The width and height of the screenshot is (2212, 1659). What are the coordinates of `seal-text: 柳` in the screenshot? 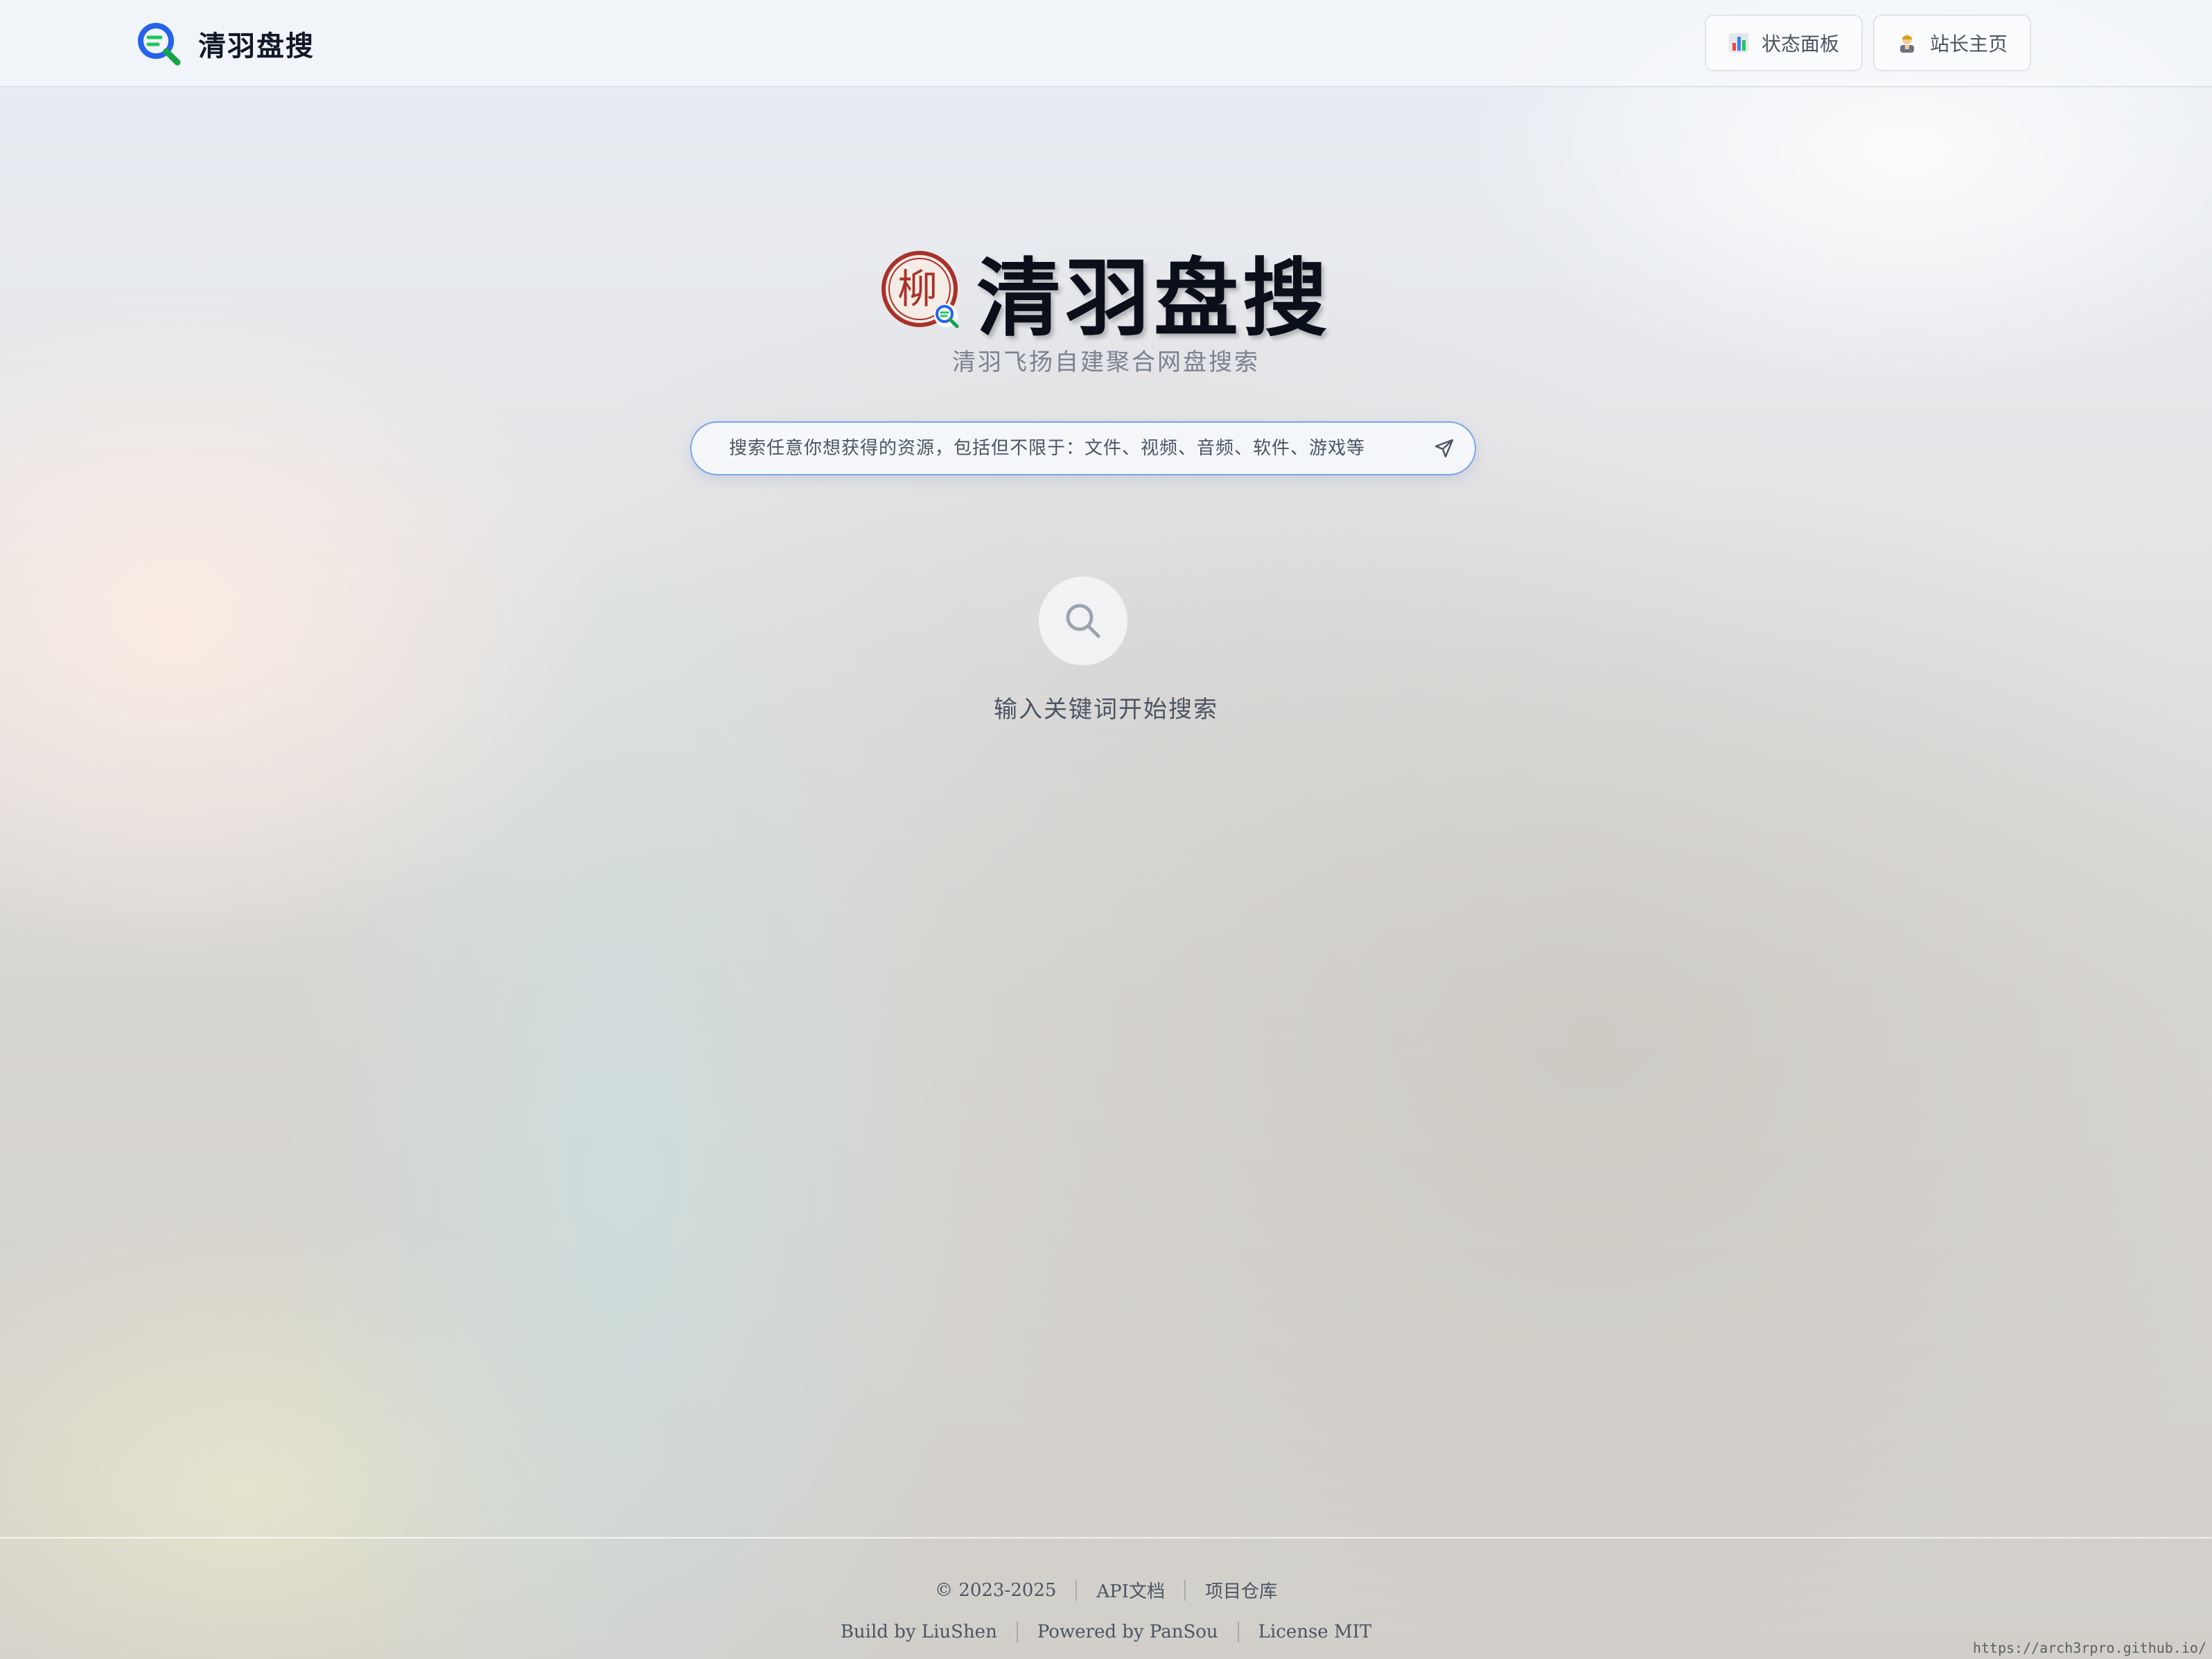 It's located at (918, 289).